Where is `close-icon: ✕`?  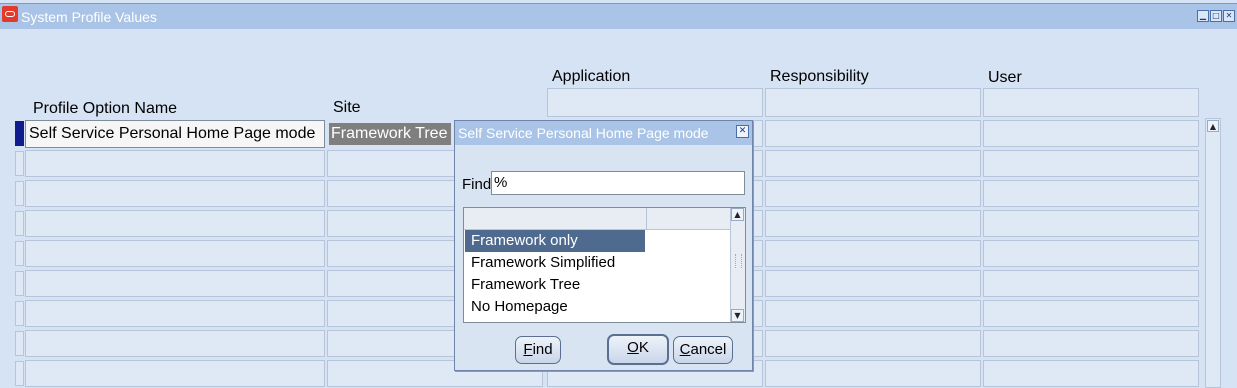
close-icon: ✕ is located at coordinates (1229, 16).